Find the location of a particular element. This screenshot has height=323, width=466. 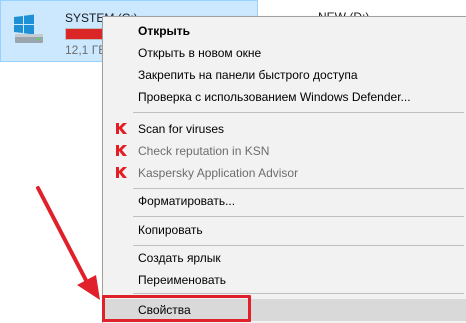

menu-item-copy: Копировать is located at coordinates (285, 230).